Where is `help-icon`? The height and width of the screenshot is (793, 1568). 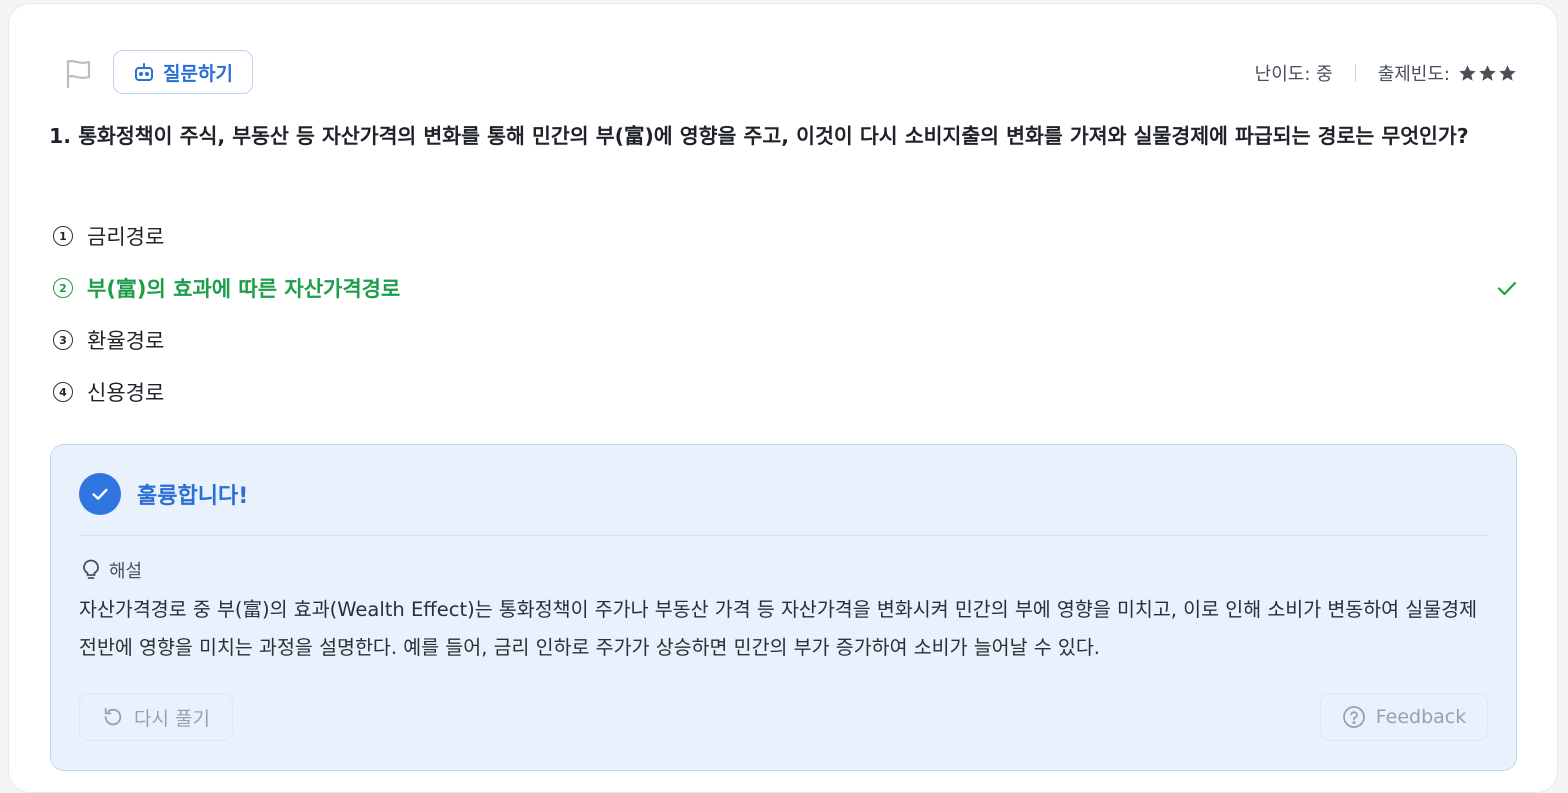
help-icon is located at coordinates (1353, 717).